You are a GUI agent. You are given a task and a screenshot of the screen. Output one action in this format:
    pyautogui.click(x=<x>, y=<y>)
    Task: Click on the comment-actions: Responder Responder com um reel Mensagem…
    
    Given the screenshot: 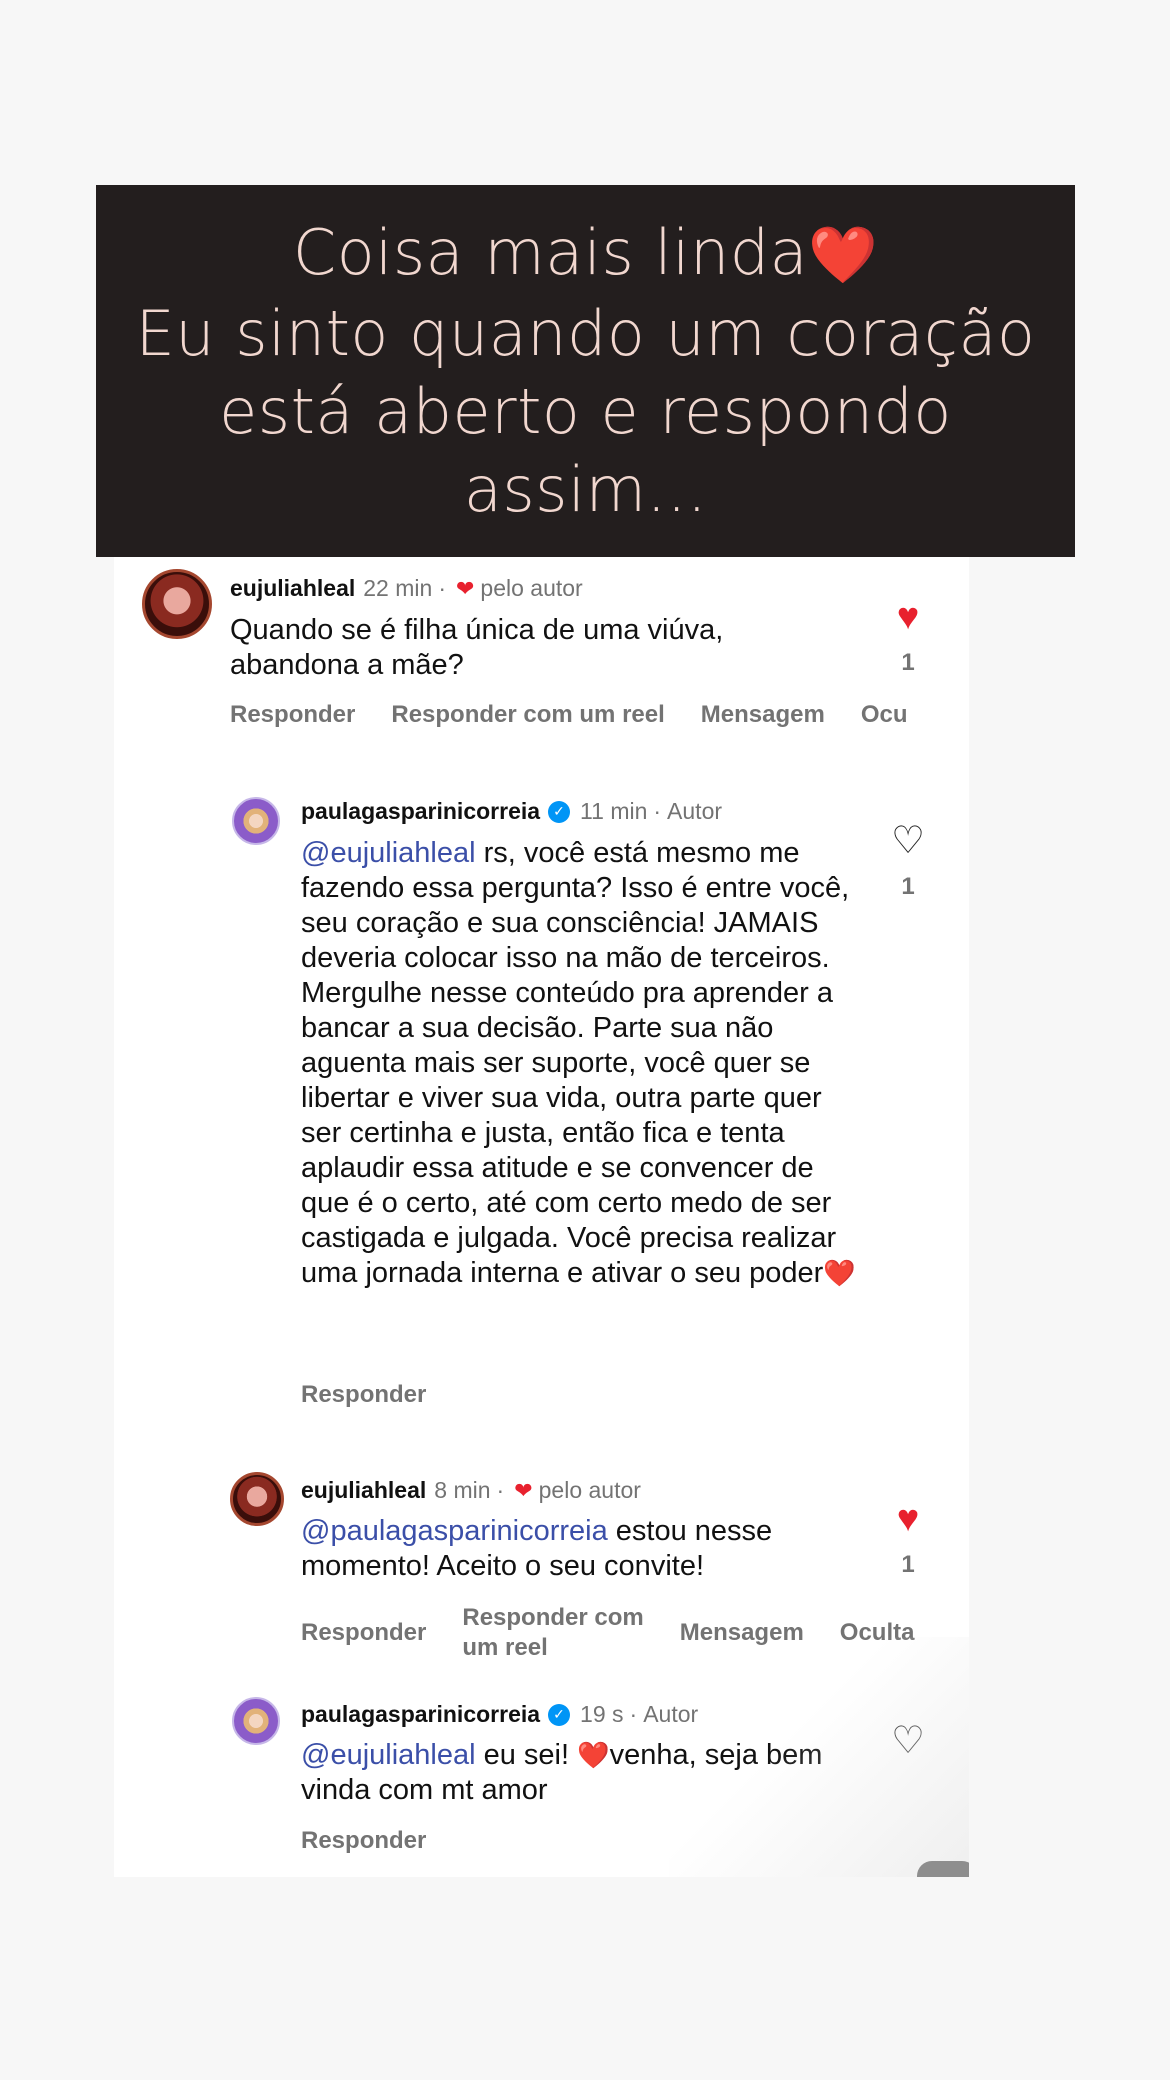 What is the action you would take?
    pyautogui.click(x=587, y=715)
    